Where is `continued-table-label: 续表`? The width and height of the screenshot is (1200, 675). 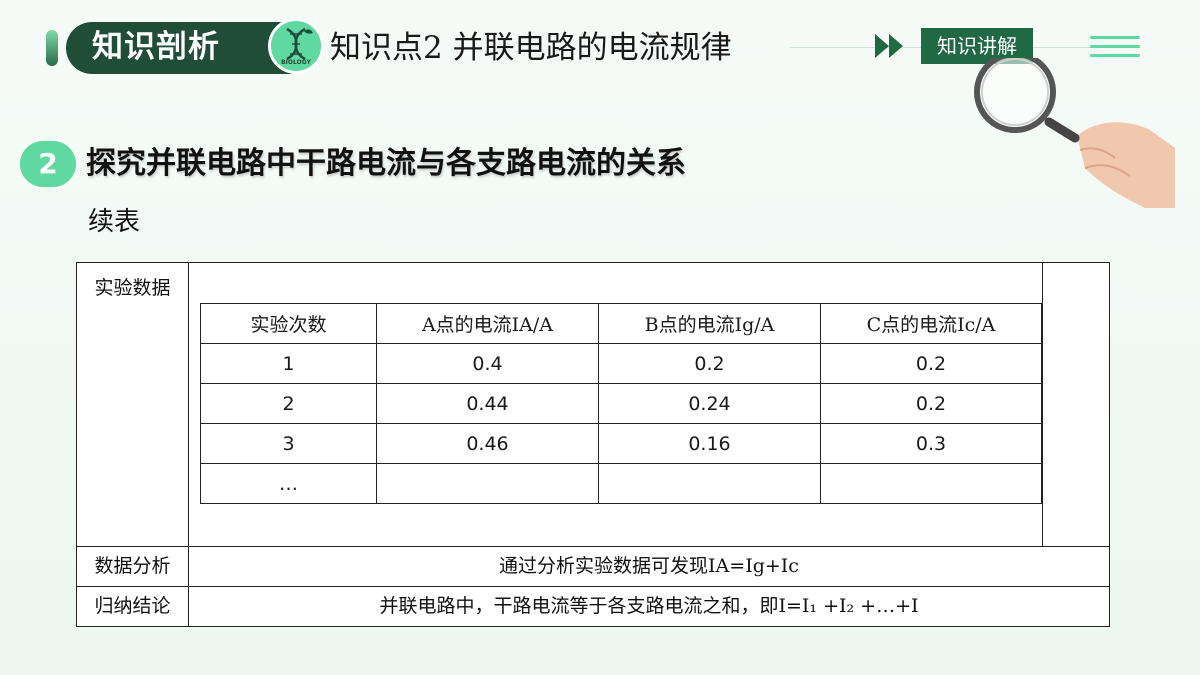 continued-table-label: 续表 is located at coordinates (114, 222).